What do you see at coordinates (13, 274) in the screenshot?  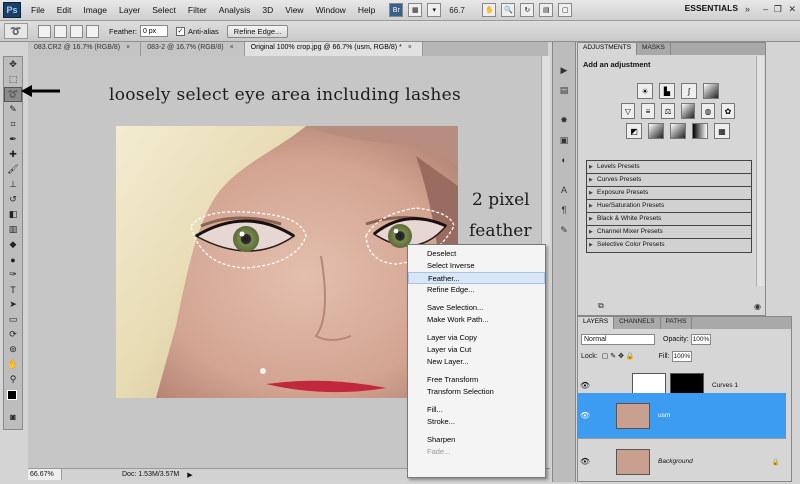 I see `pen-tool-icon: ✑` at bounding box center [13, 274].